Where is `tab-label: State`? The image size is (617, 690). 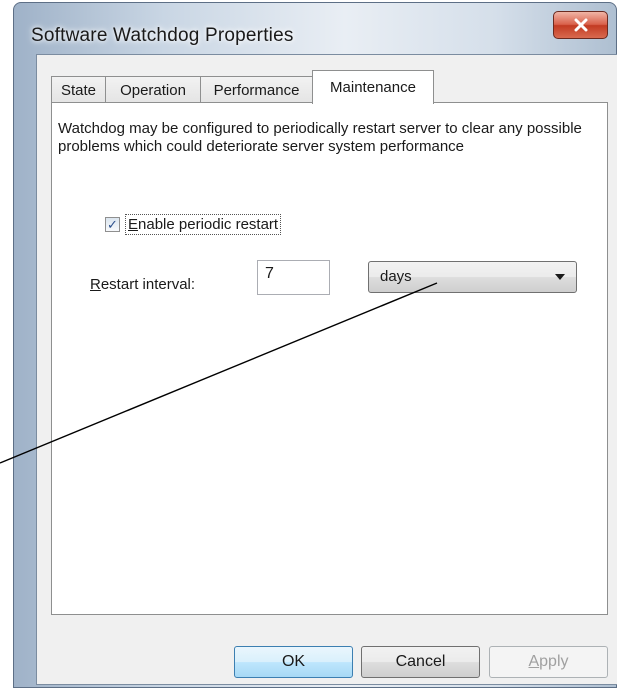
tab-label: State is located at coordinates (78, 90).